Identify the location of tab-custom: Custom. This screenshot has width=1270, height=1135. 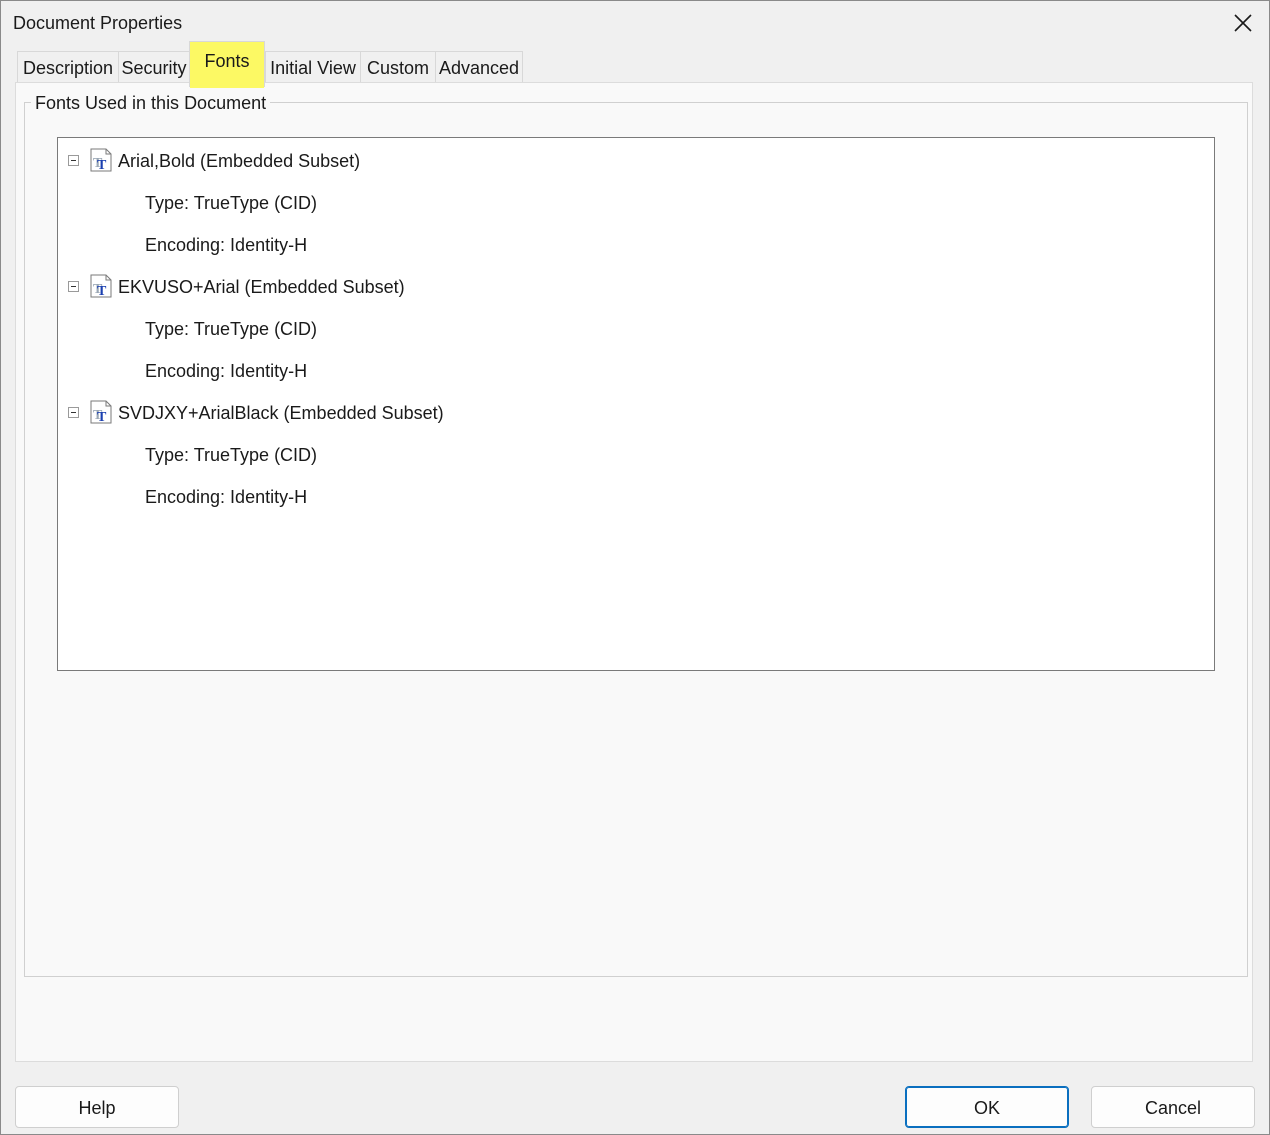
(398, 67).